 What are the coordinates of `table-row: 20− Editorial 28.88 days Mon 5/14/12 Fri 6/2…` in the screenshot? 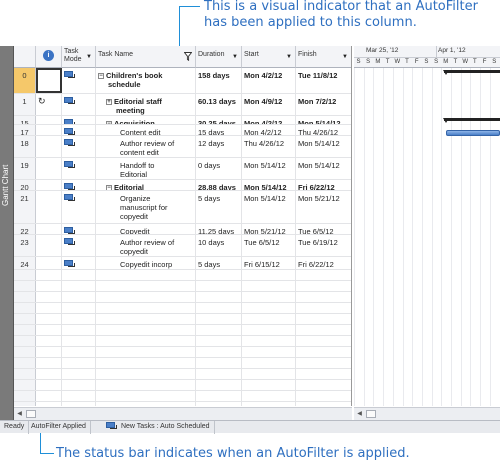 It's located at (182, 185).